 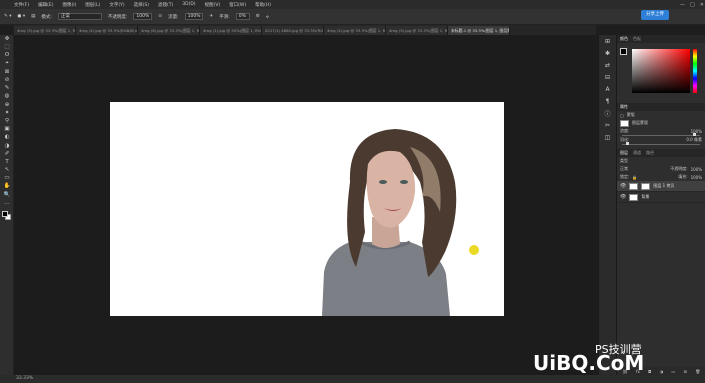 I want to click on info-icon: ⓘ, so click(x=607, y=113).